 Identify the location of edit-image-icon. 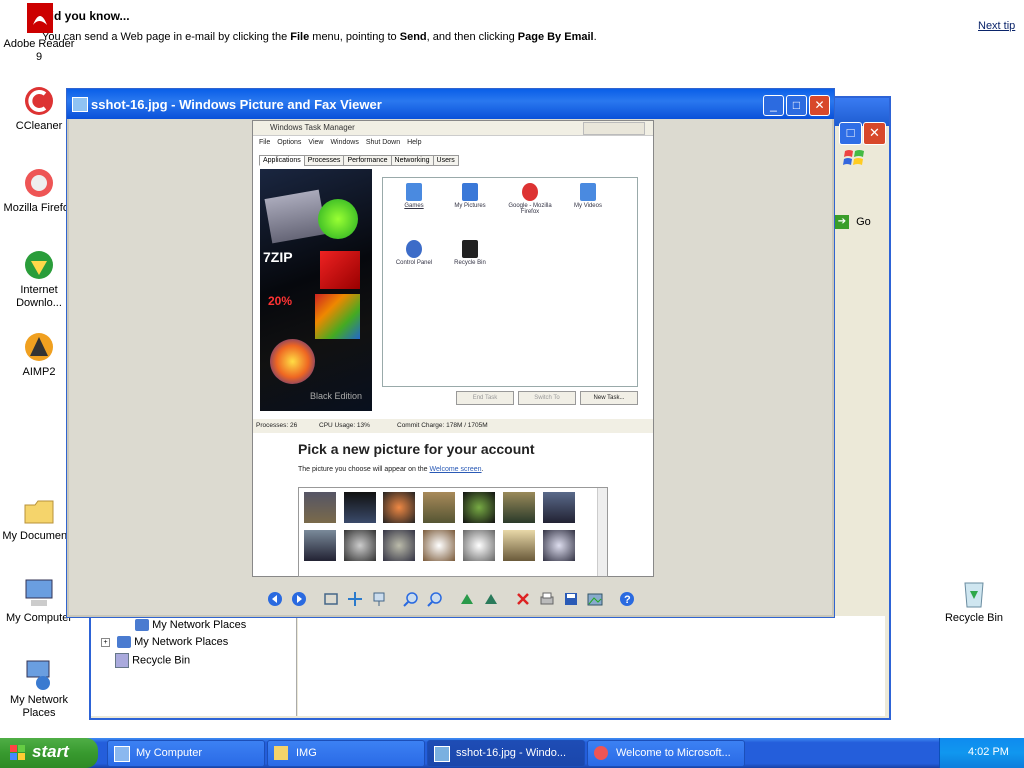
(595, 599).